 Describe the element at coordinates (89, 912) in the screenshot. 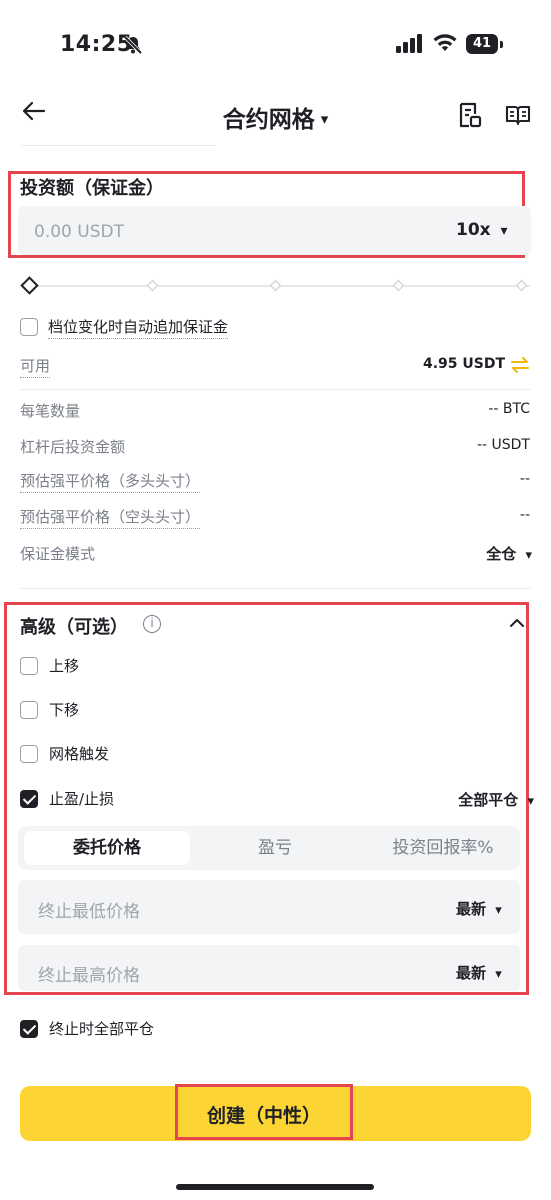

I see `low-price-placeholder: 终止最低价格` at that location.